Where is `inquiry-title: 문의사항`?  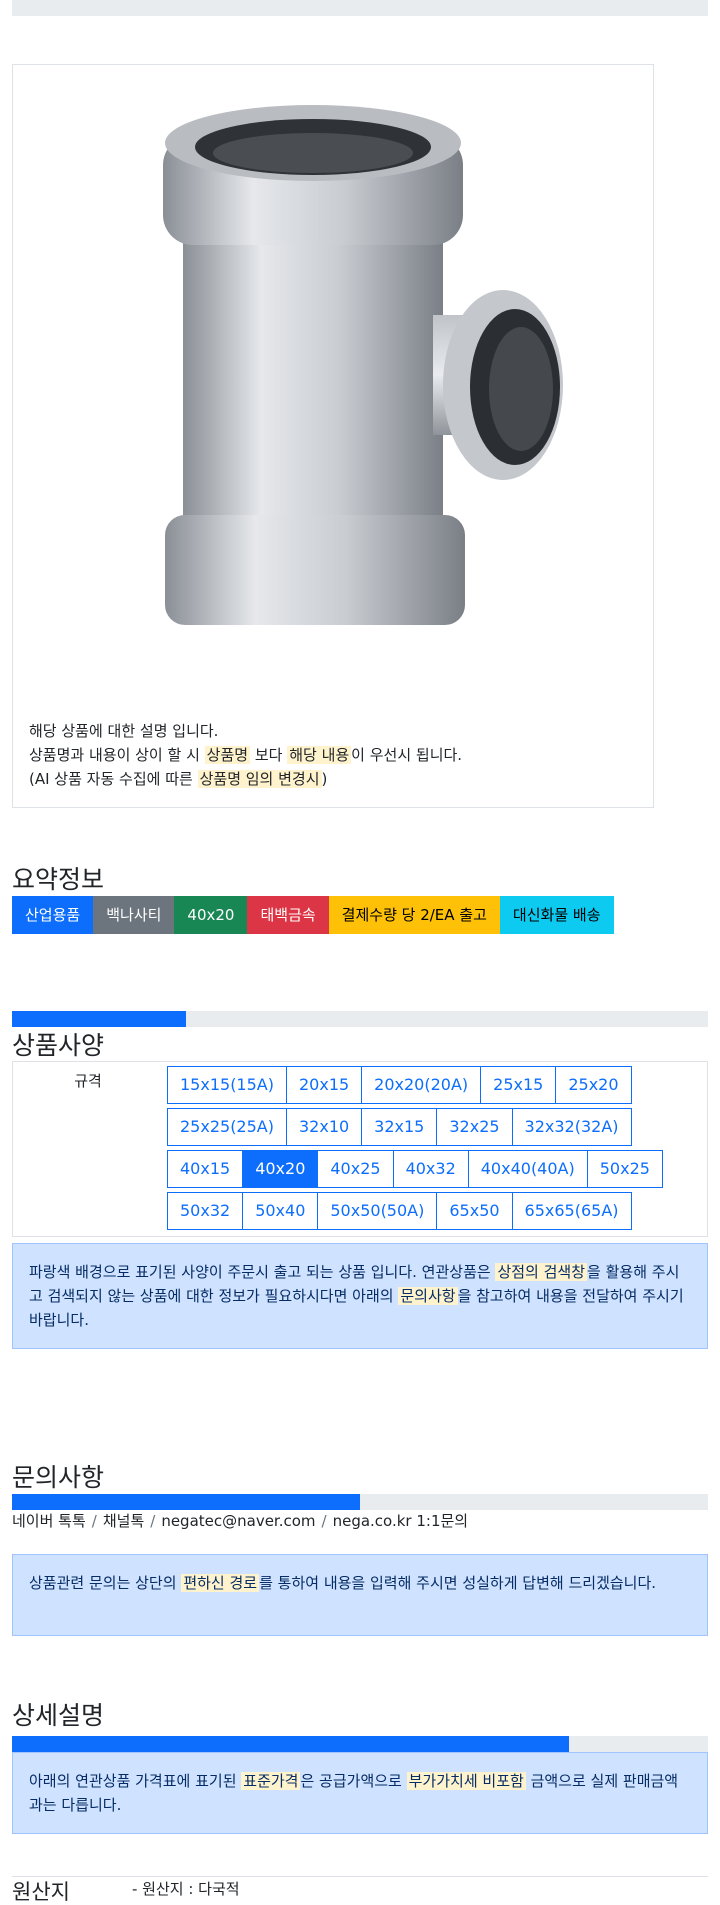
inquiry-title: 문의사항 is located at coordinates (58, 1477).